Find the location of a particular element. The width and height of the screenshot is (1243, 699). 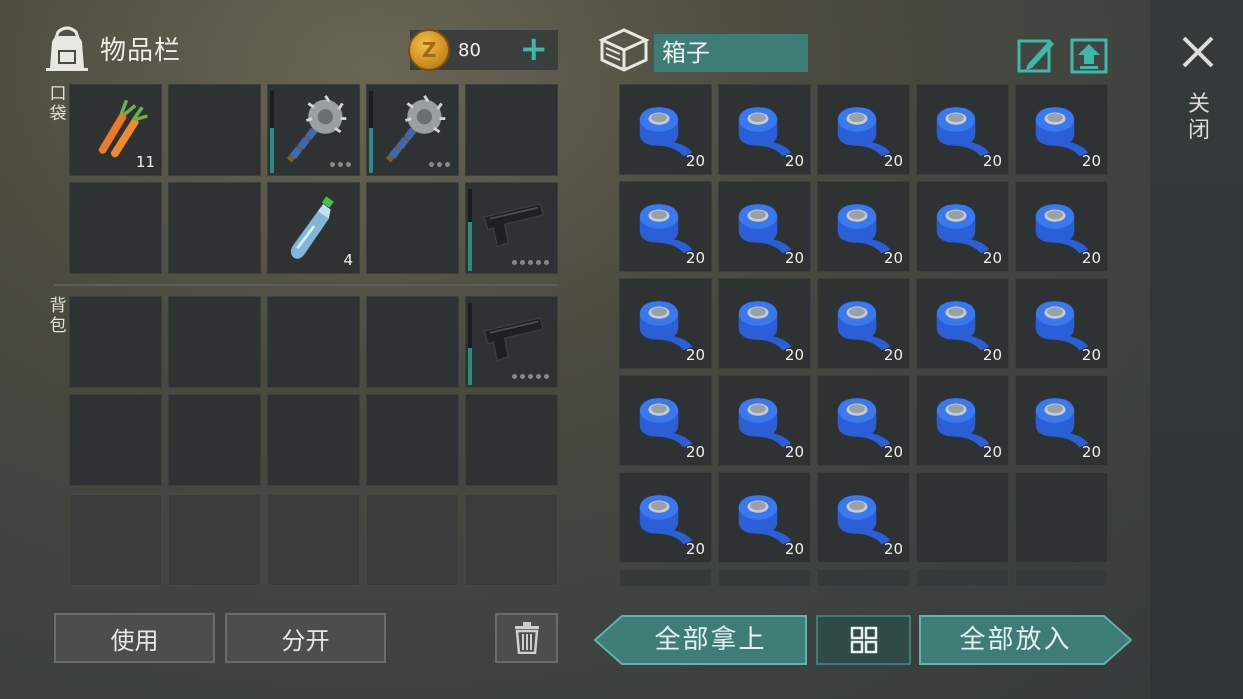

use-button: 使用 is located at coordinates (134, 638).